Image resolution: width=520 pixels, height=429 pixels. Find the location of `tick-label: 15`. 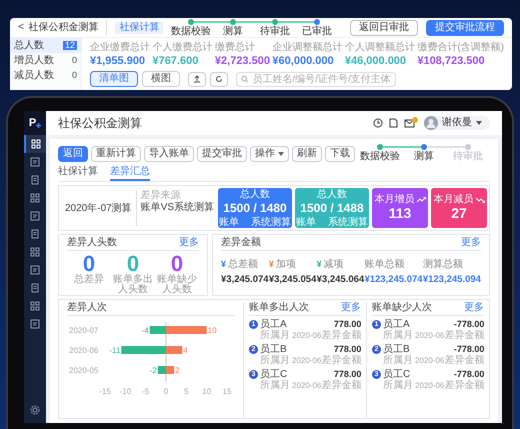

tick-label: 15 is located at coordinates (227, 391).